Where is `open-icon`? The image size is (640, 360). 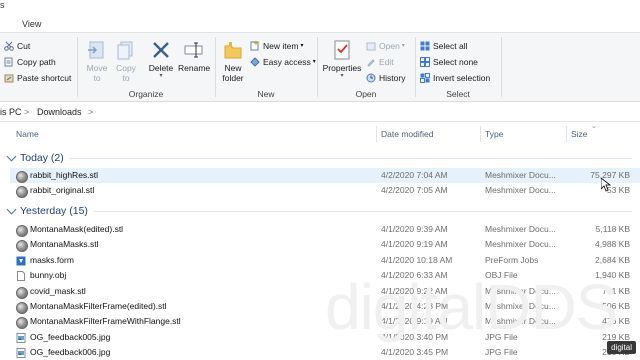
open-icon is located at coordinates (371, 46).